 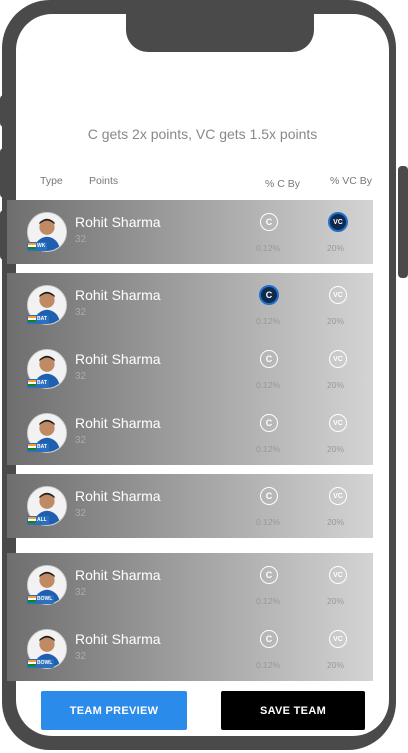 What do you see at coordinates (104, 181) in the screenshot?
I see `column-header-points: Points` at bounding box center [104, 181].